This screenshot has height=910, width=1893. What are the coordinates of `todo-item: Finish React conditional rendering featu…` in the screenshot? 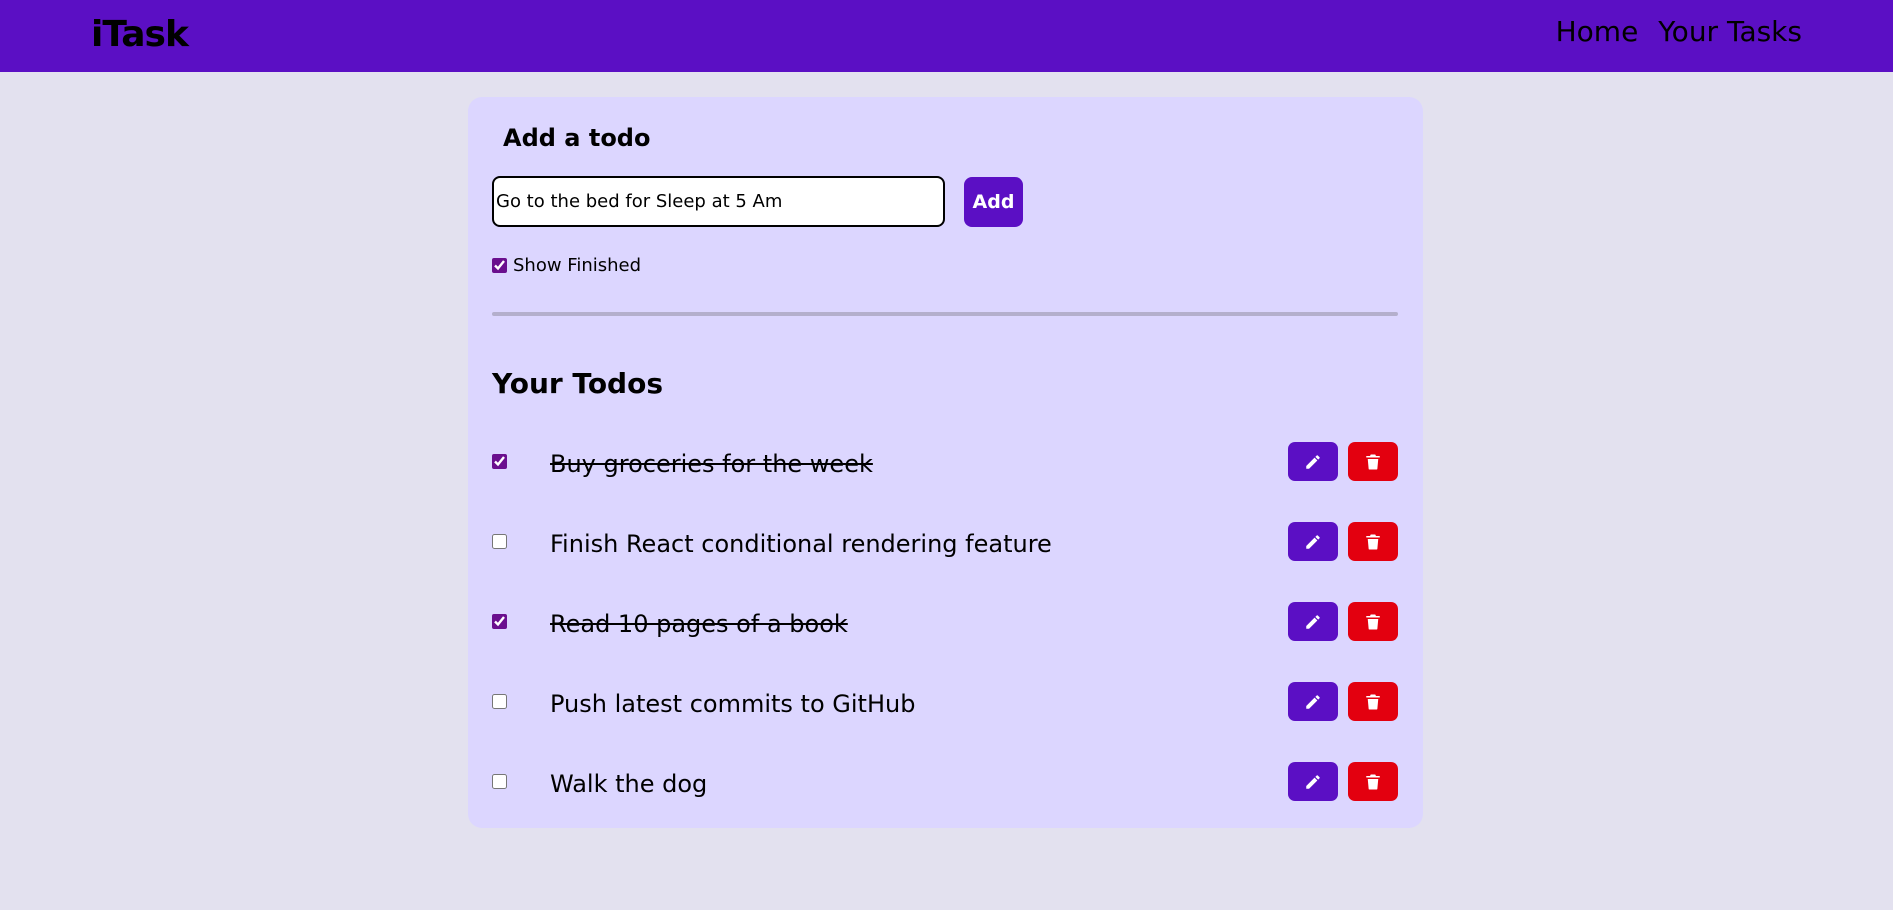 It's located at (945, 562).